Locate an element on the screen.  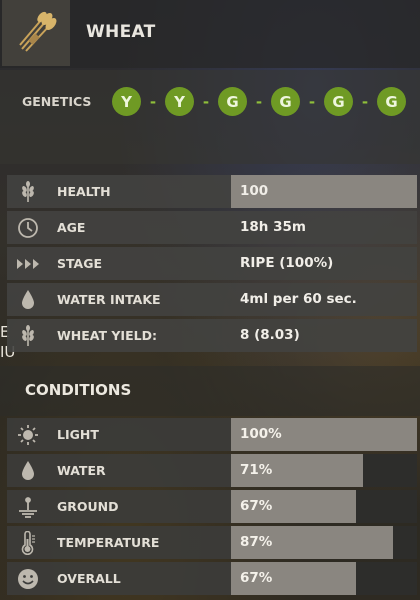
thermometer-icon is located at coordinates (28, 543).